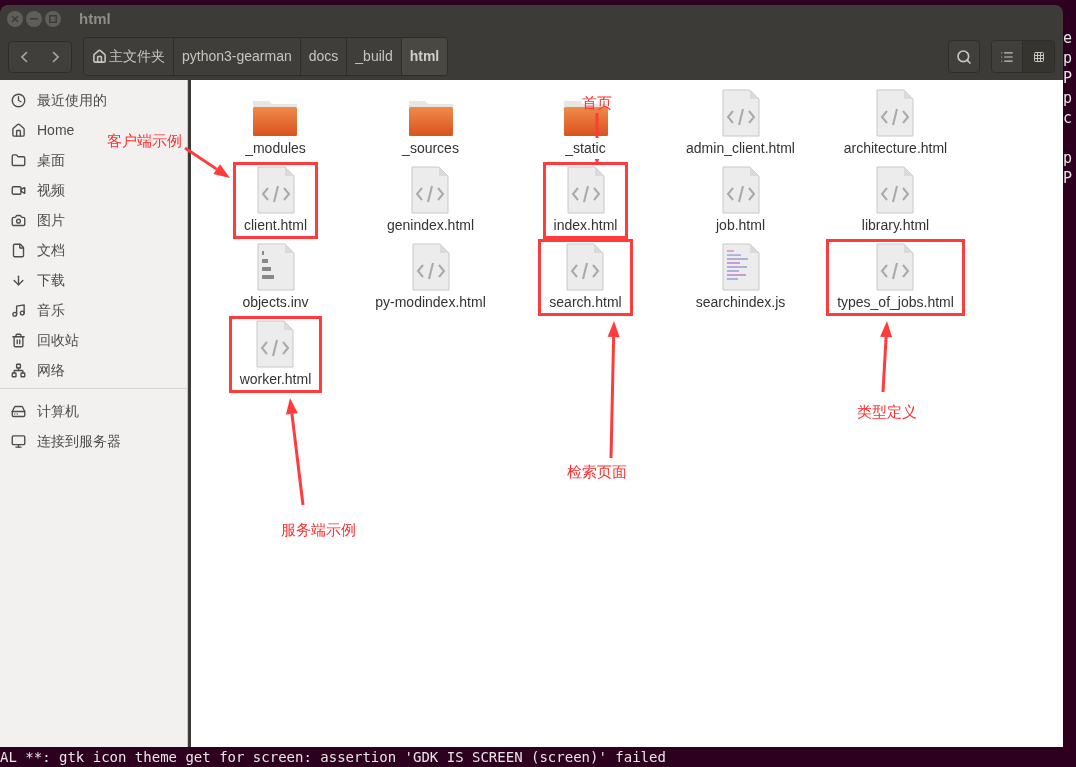 This screenshot has width=1076, height=767. What do you see at coordinates (95, 18) in the screenshot?
I see `window-title: html` at bounding box center [95, 18].